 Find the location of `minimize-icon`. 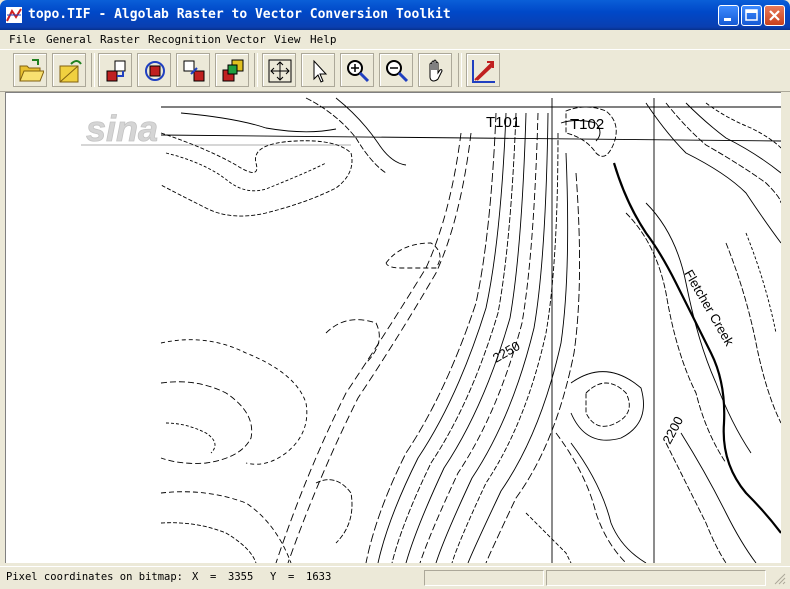

minimize-icon is located at coordinates (727, 19).